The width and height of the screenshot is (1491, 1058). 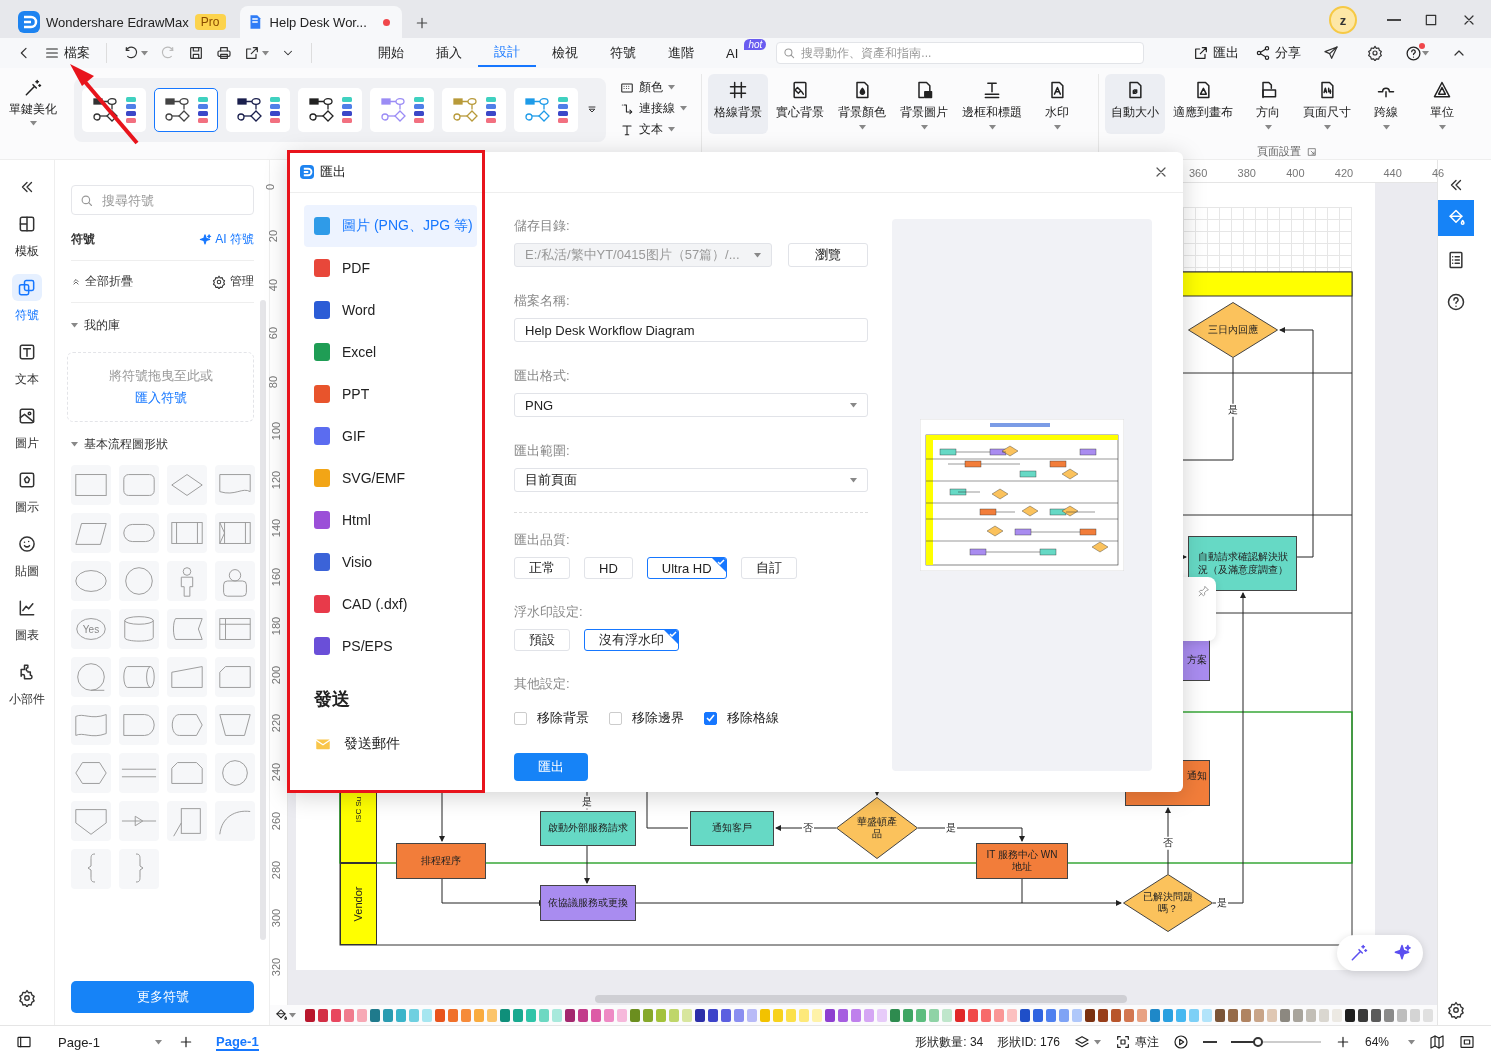 I want to click on ribbon-button: 背景圖片, so click(x=924, y=104).